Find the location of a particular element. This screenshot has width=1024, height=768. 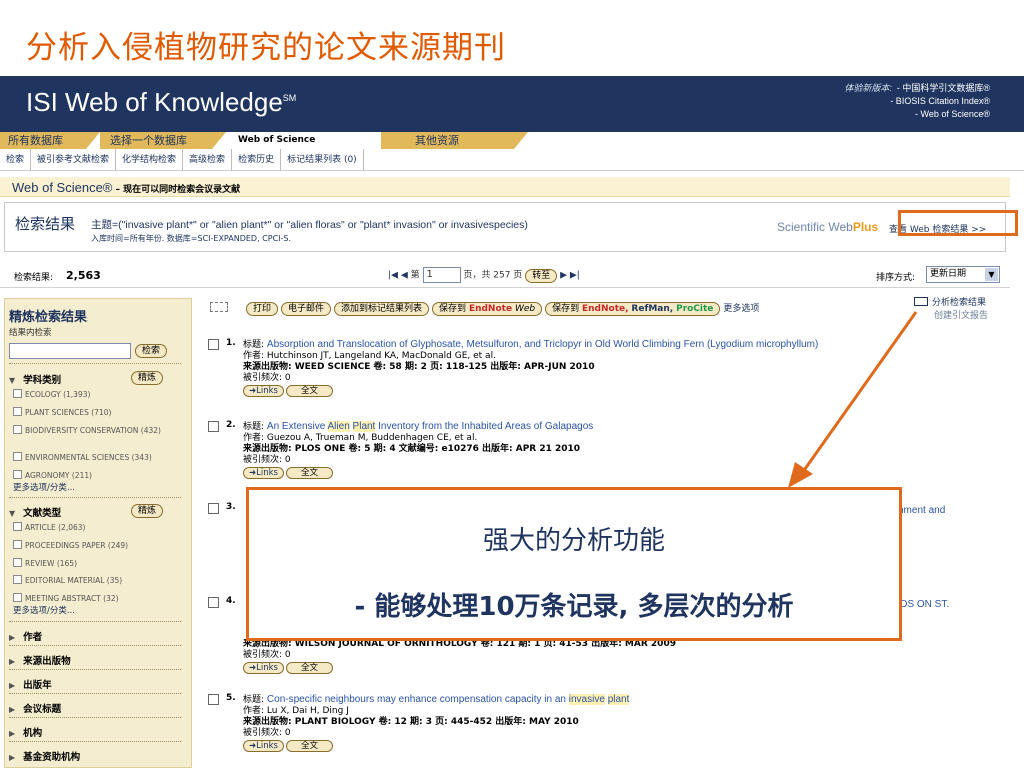

section-subject: ▼ 学科类别 is located at coordinates (35, 379).